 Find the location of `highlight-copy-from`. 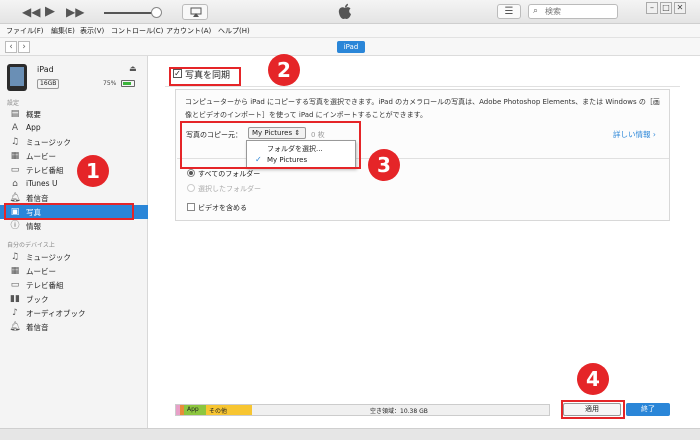

highlight-copy-from is located at coordinates (270, 145).